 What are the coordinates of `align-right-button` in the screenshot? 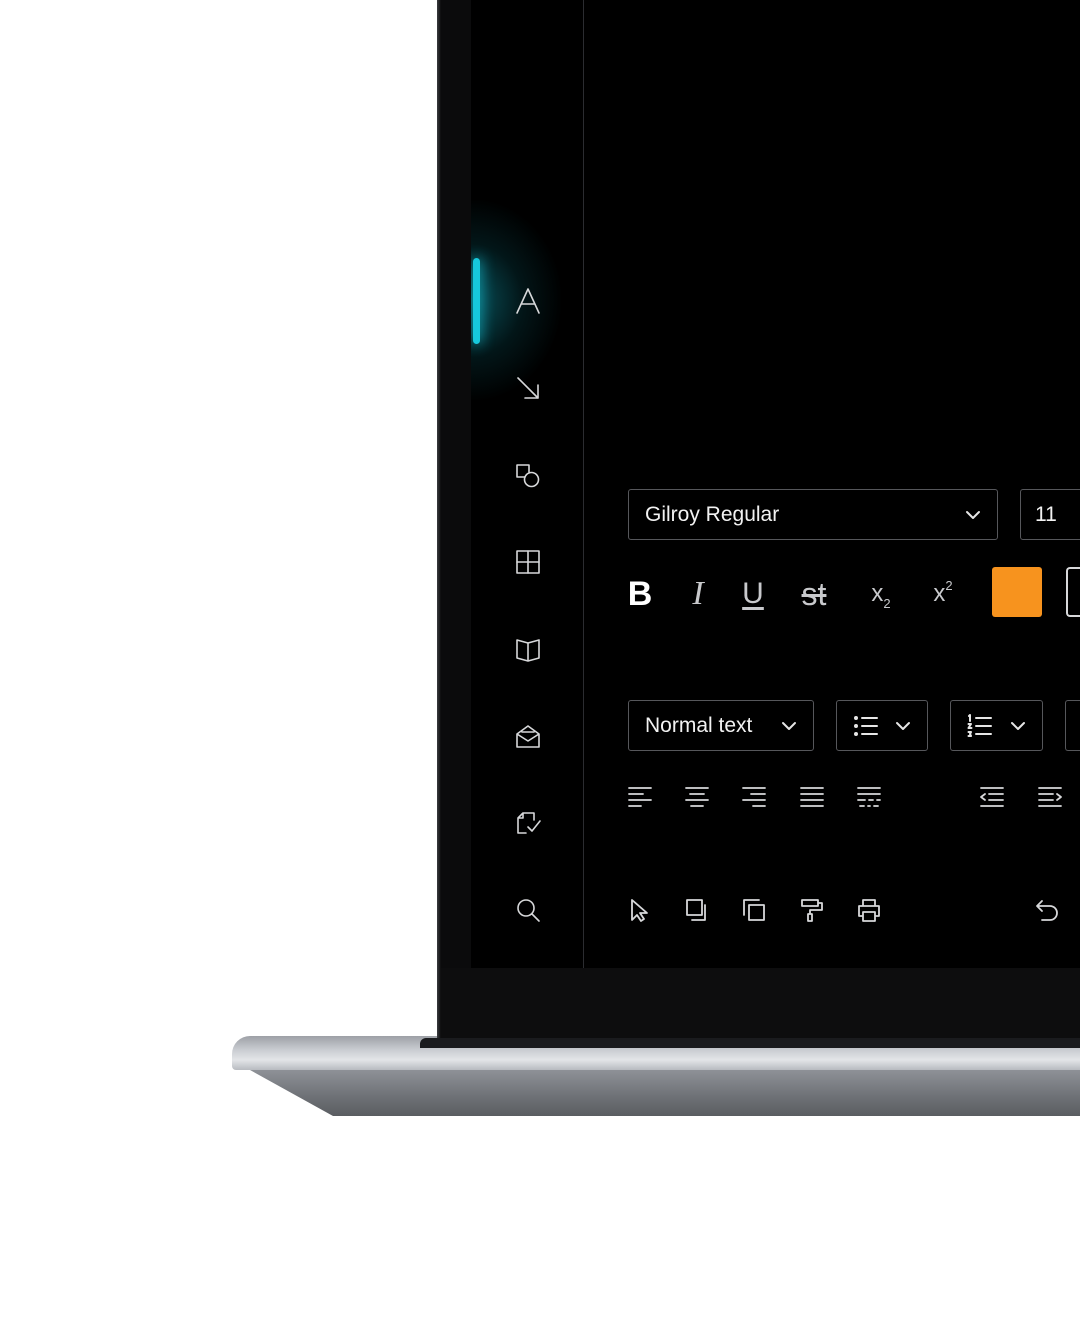 It's located at (754, 799).